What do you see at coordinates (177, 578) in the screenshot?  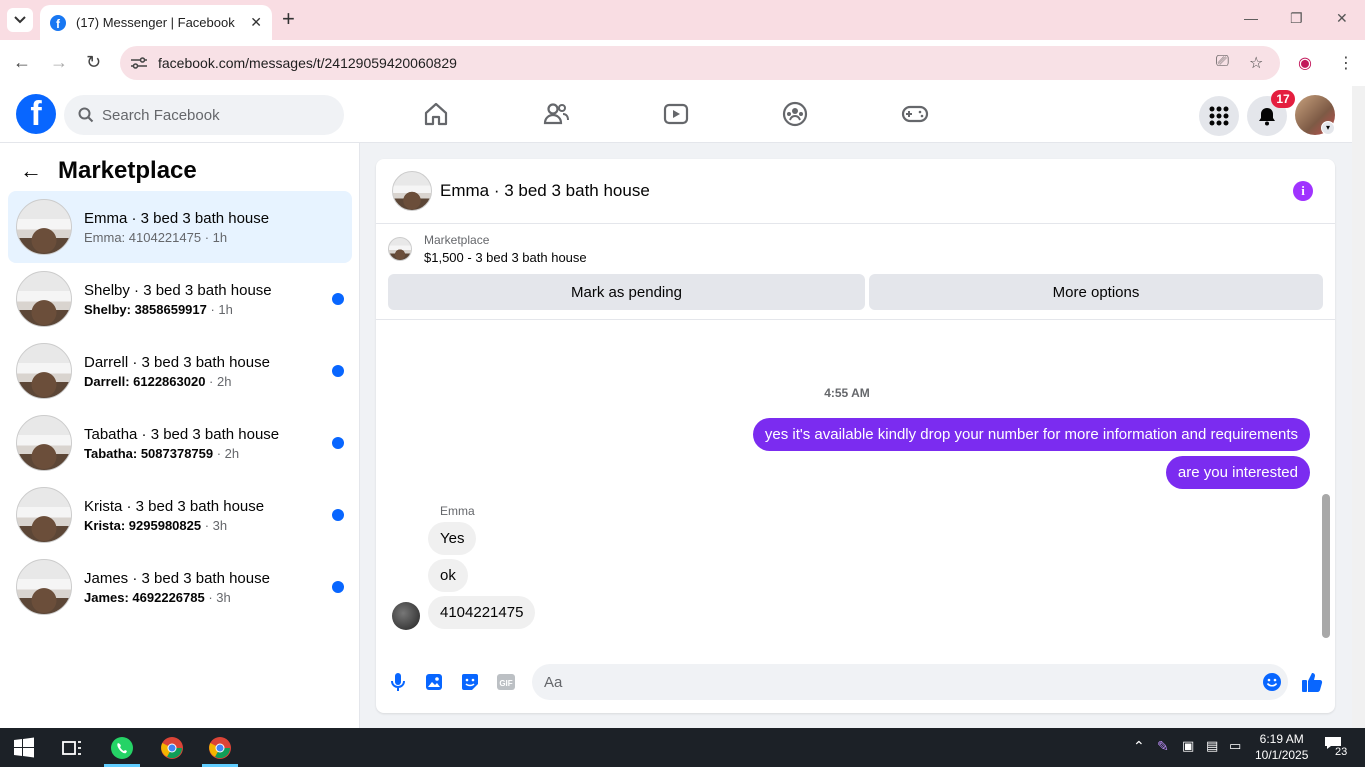 I see `conversation-name: James · 3 bed 3 bath house` at bounding box center [177, 578].